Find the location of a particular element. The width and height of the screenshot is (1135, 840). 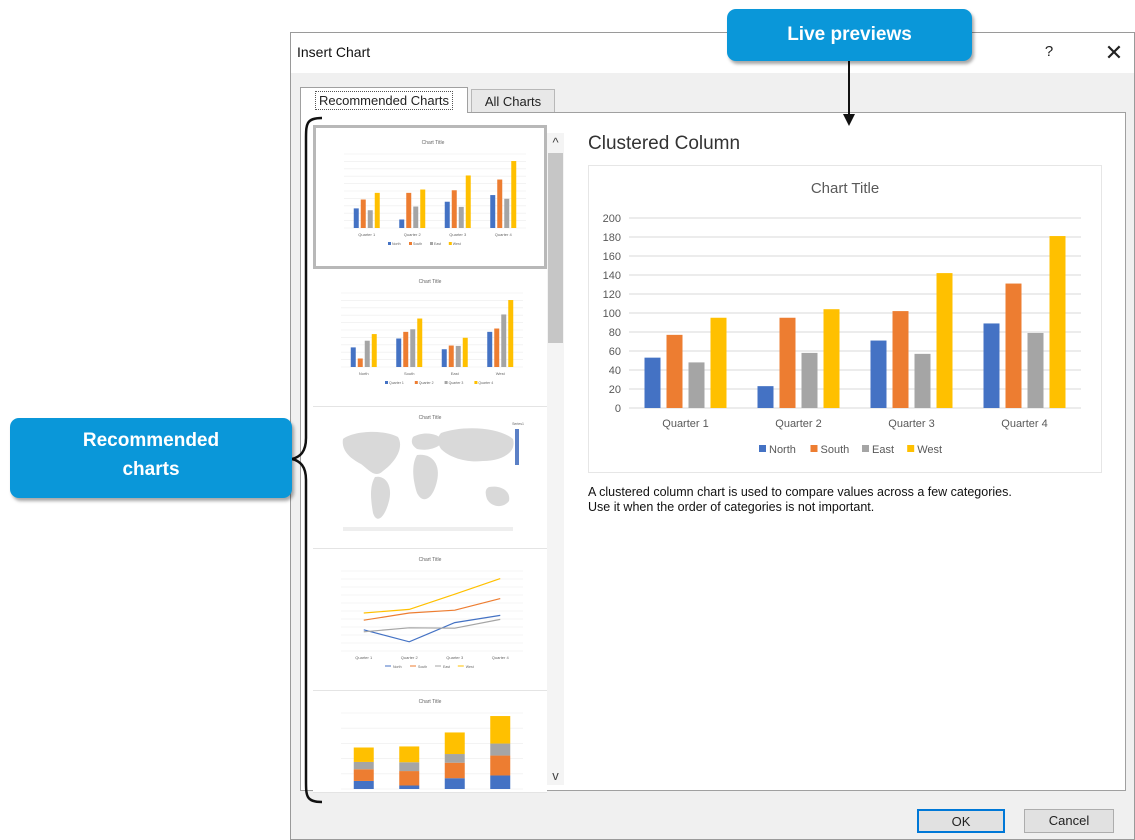

recommended-charts-callout: Recommended charts is located at coordinates (151, 458).